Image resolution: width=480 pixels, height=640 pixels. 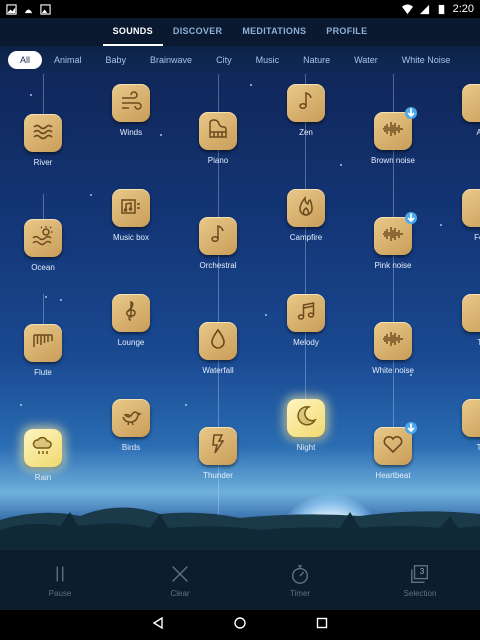 What do you see at coordinates (28, 9) in the screenshot?
I see `android-notification-icon` at bounding box center [28, 9].